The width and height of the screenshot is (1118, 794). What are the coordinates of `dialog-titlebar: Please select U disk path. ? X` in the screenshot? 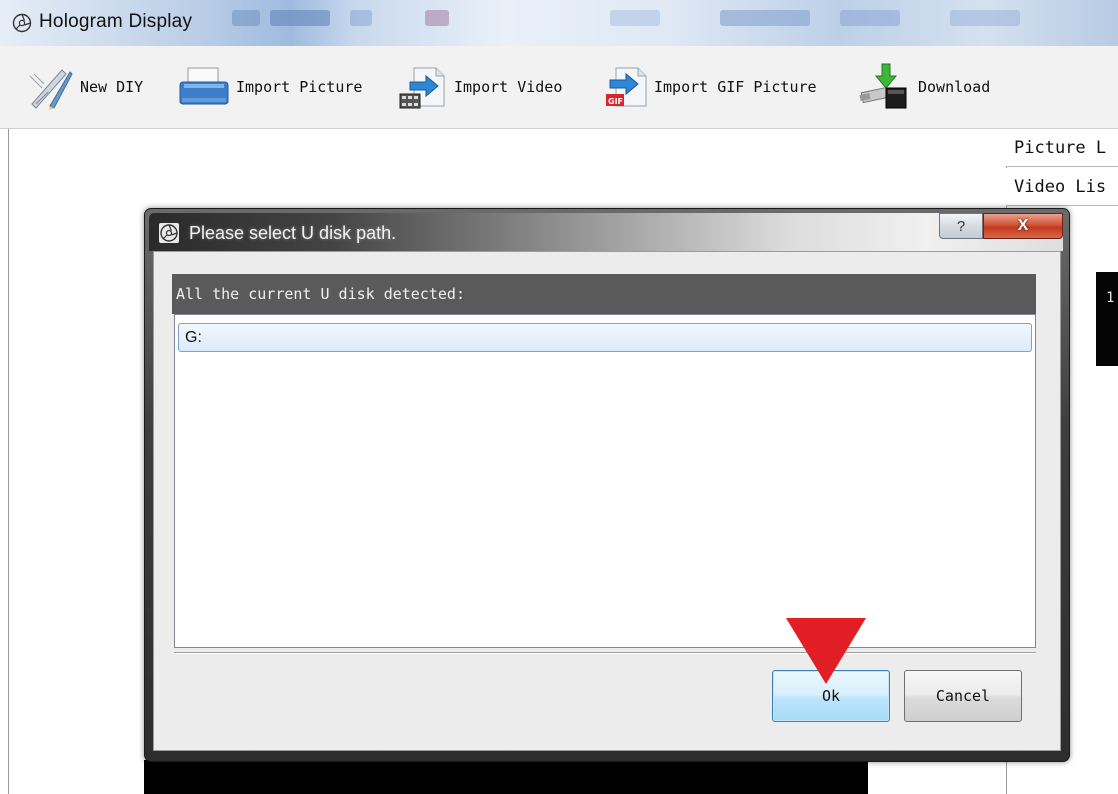 It's located at (606, 232).